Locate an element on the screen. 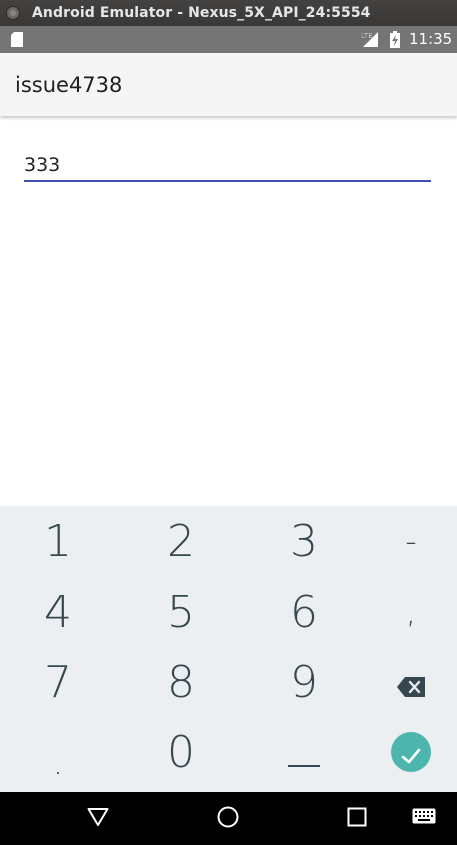 This screenshot has width=457, height=845. key-comma: , is located at coordinates (405, 612).